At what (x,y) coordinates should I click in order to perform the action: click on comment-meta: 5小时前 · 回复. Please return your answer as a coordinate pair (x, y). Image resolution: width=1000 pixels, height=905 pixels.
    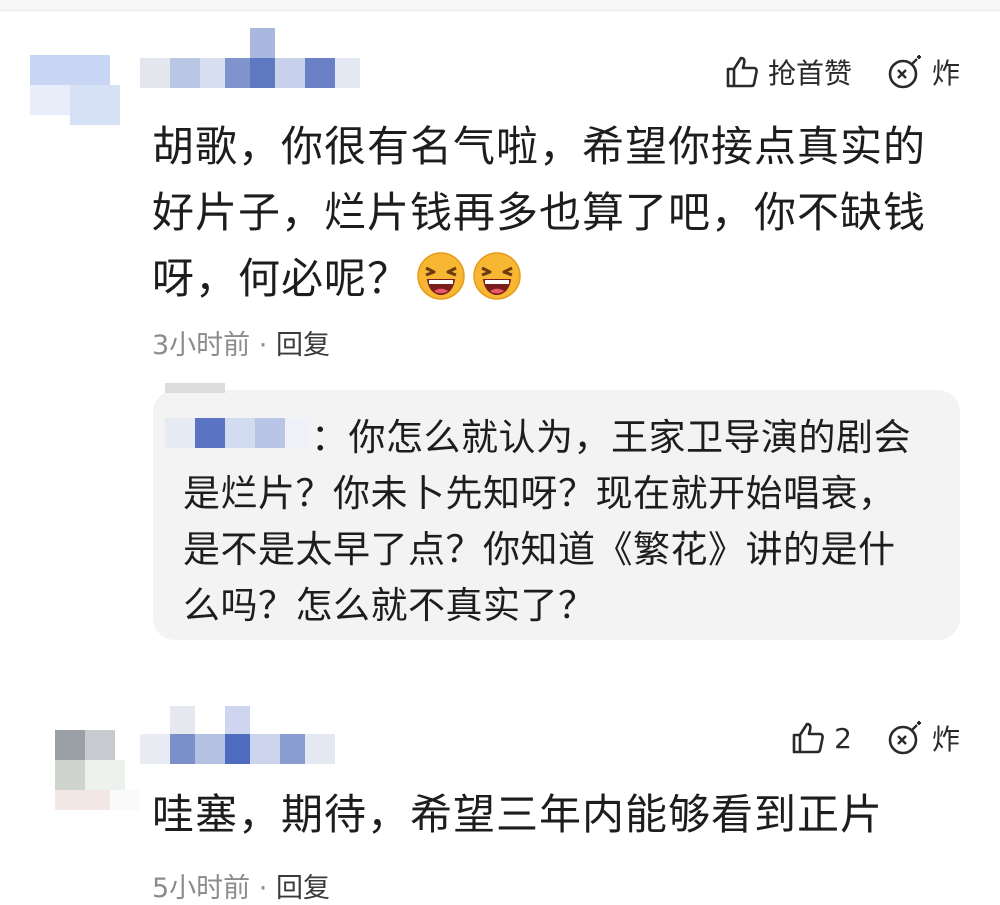
    Looking at the image, I should click on (241, 885).